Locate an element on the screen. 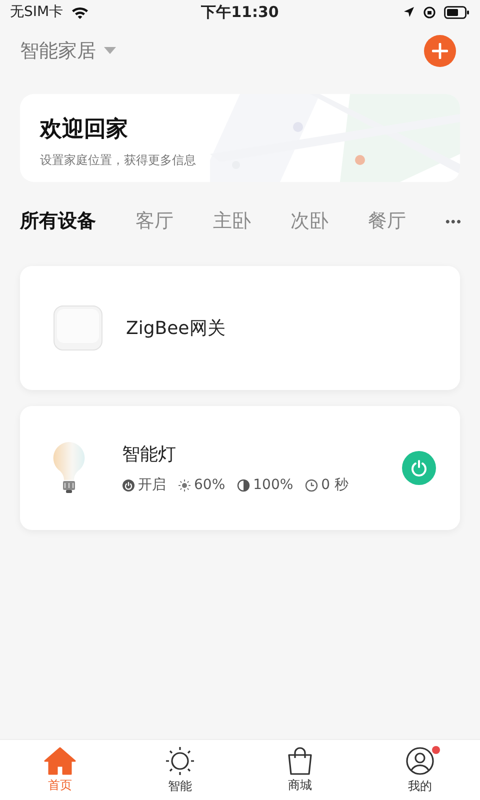 This screenshot has width=480, height=800. tab-bar-item: 商城 is located at coordinates (300, 770).